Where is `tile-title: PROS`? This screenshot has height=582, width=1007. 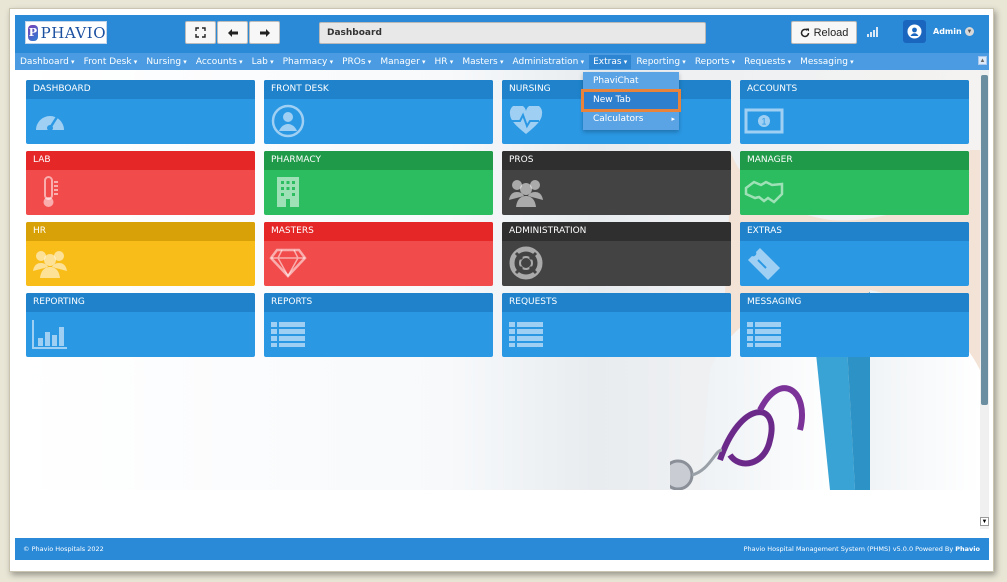
tile-title: PROS is located at coordinates (616, 160).